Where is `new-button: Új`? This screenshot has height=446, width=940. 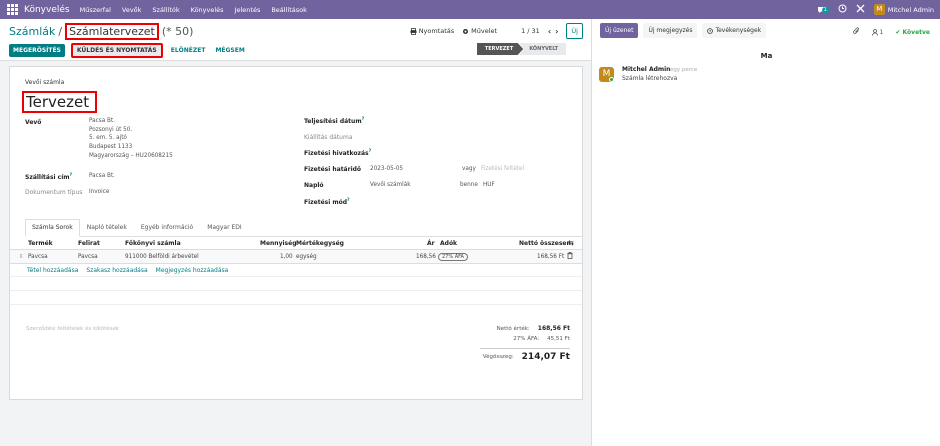
new-button: Új is located at coordinates (574, 31).